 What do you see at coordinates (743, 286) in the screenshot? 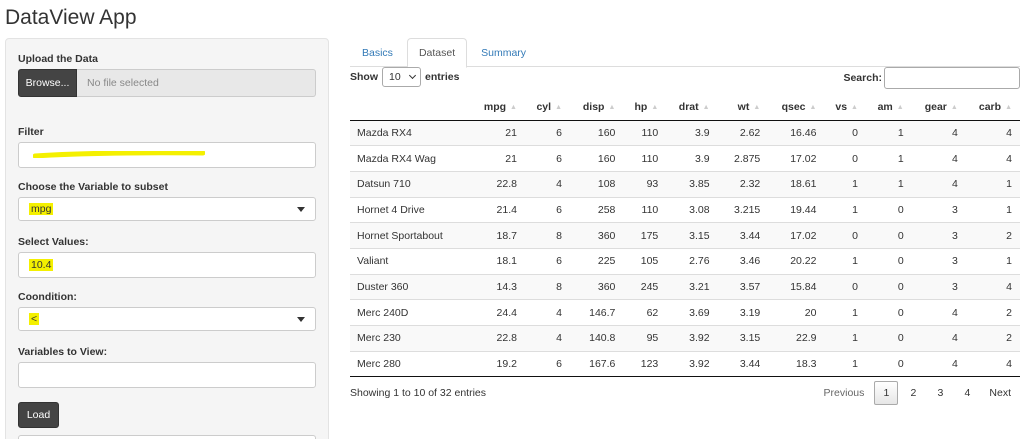
I see `table-cell-wt: 3.57` at bounding box center [743, 286].